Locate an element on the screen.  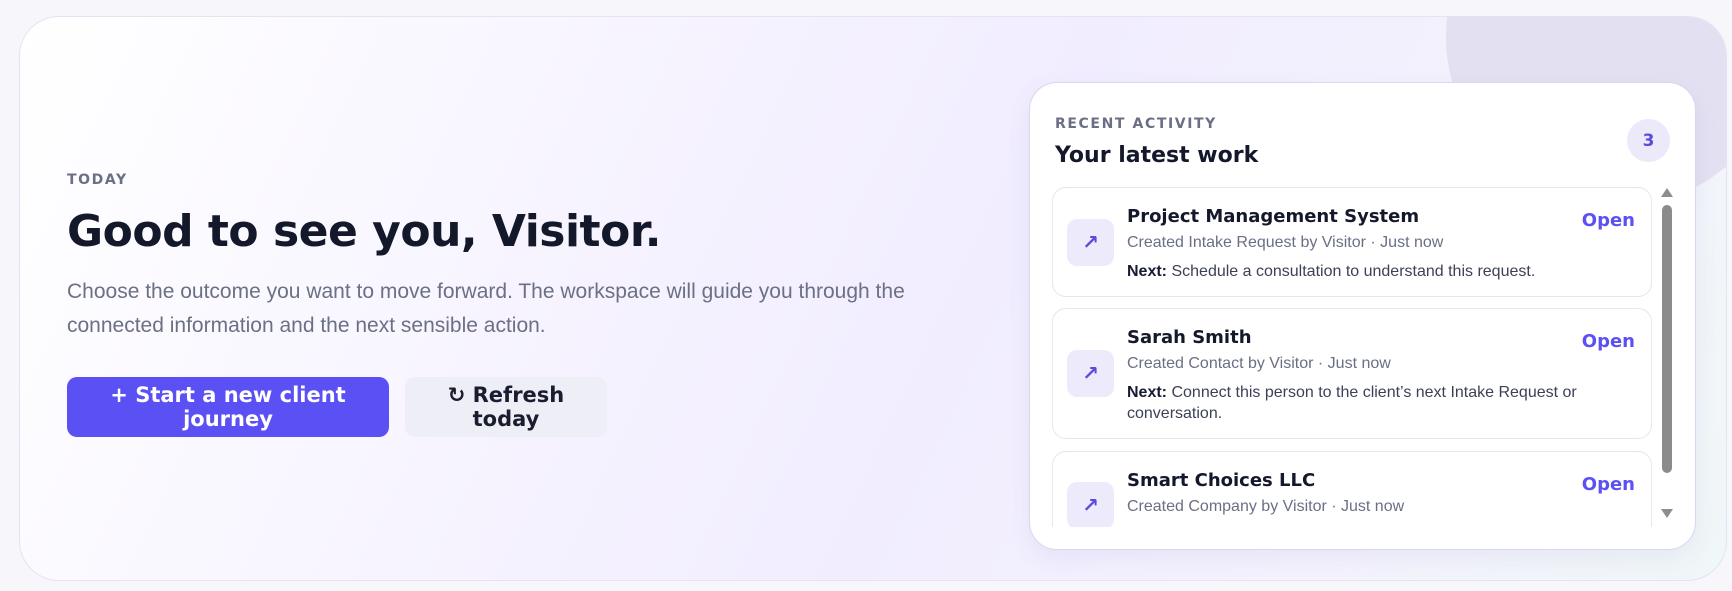
activity-item-title: Smart Choices LLC is located at coordinates (1221, 480).